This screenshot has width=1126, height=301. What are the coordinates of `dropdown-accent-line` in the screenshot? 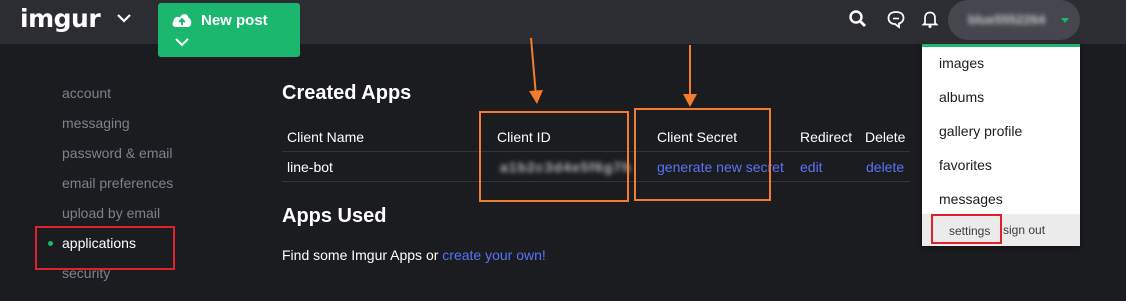 It's located at (1001, 45).